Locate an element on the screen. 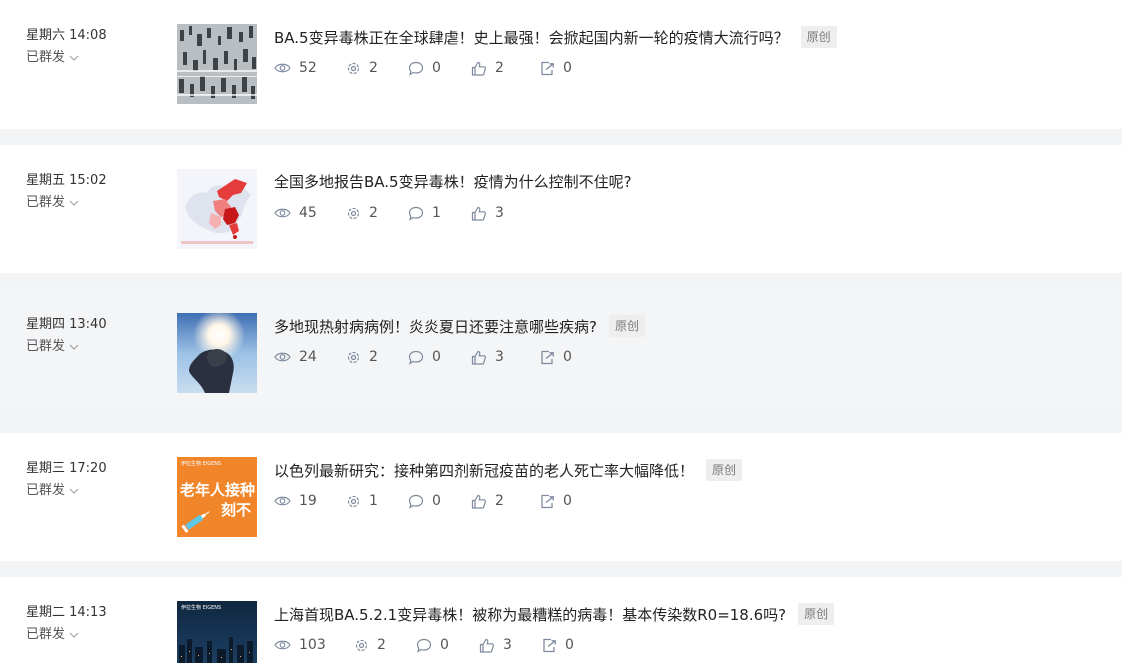 The height and width of the screenshot is (663, 1122). article-title: BA.5变异毒株正在全球肆虐！史上最强！会掀起国内新一轮的疫情大流行吗？ is located at coordinates (531, 37).